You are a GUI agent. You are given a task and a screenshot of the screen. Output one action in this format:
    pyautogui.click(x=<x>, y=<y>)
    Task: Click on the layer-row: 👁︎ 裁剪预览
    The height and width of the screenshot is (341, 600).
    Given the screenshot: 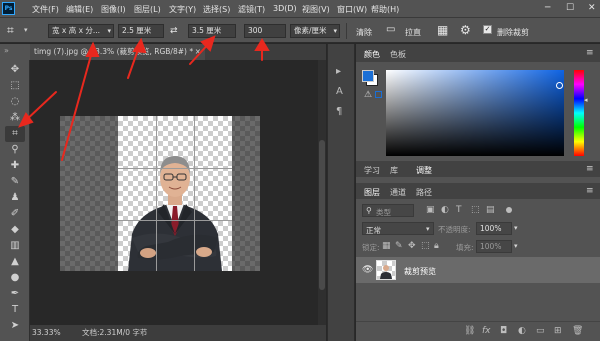 What is the action you would take?
    pyautogui.click(x=478, y=270)
    